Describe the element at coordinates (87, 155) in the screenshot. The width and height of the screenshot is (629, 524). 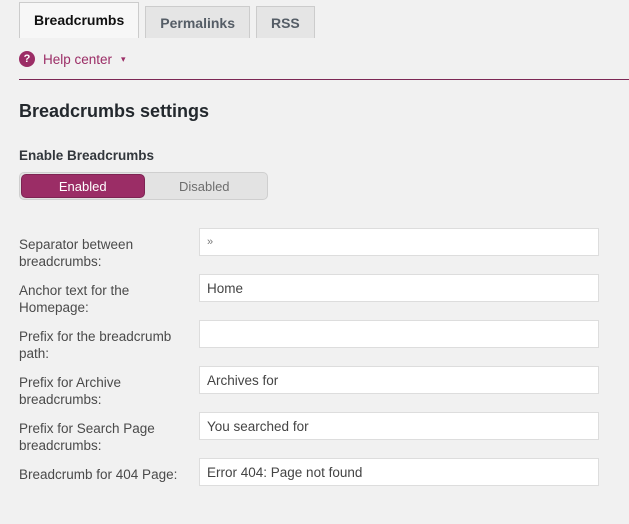
I see `enable-breadcrumbs-label: Enable Breadcrumbs` at that location.